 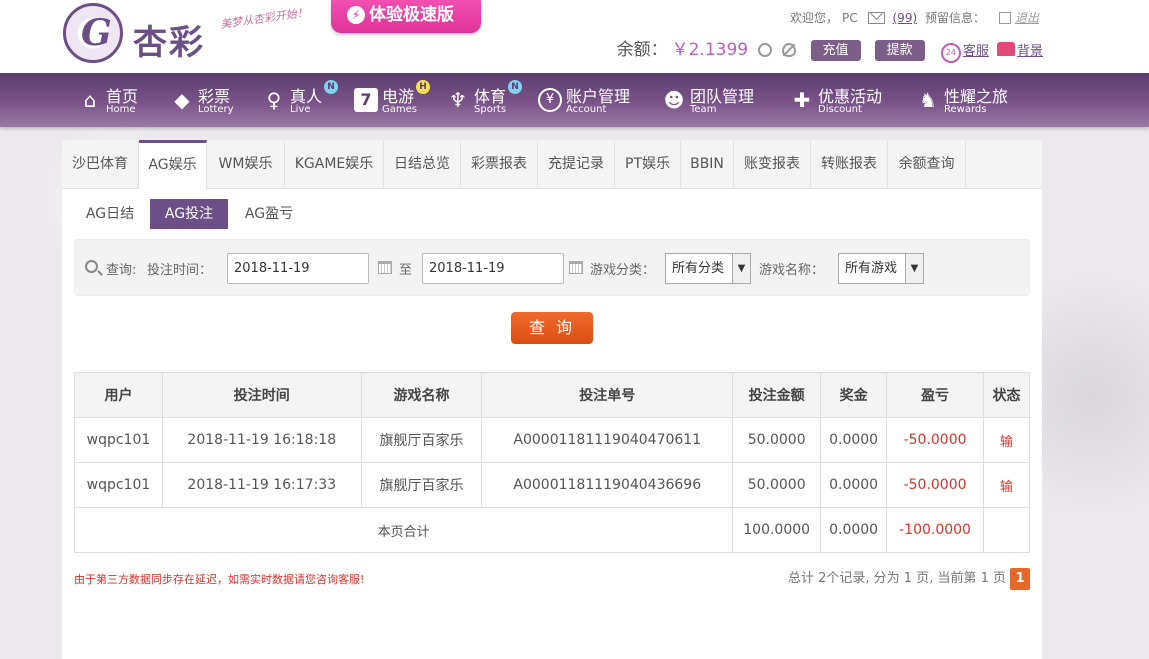 I want to click on subtab-ag-bets: AG投注, so click(x=189, y=214).